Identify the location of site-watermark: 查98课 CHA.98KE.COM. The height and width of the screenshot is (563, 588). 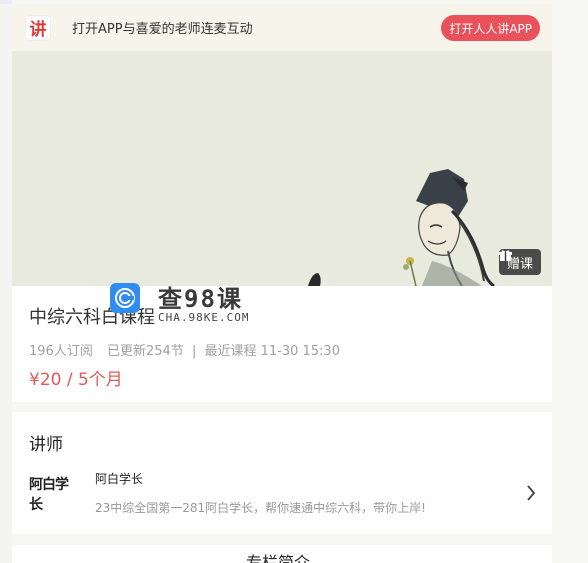
(188, 304).